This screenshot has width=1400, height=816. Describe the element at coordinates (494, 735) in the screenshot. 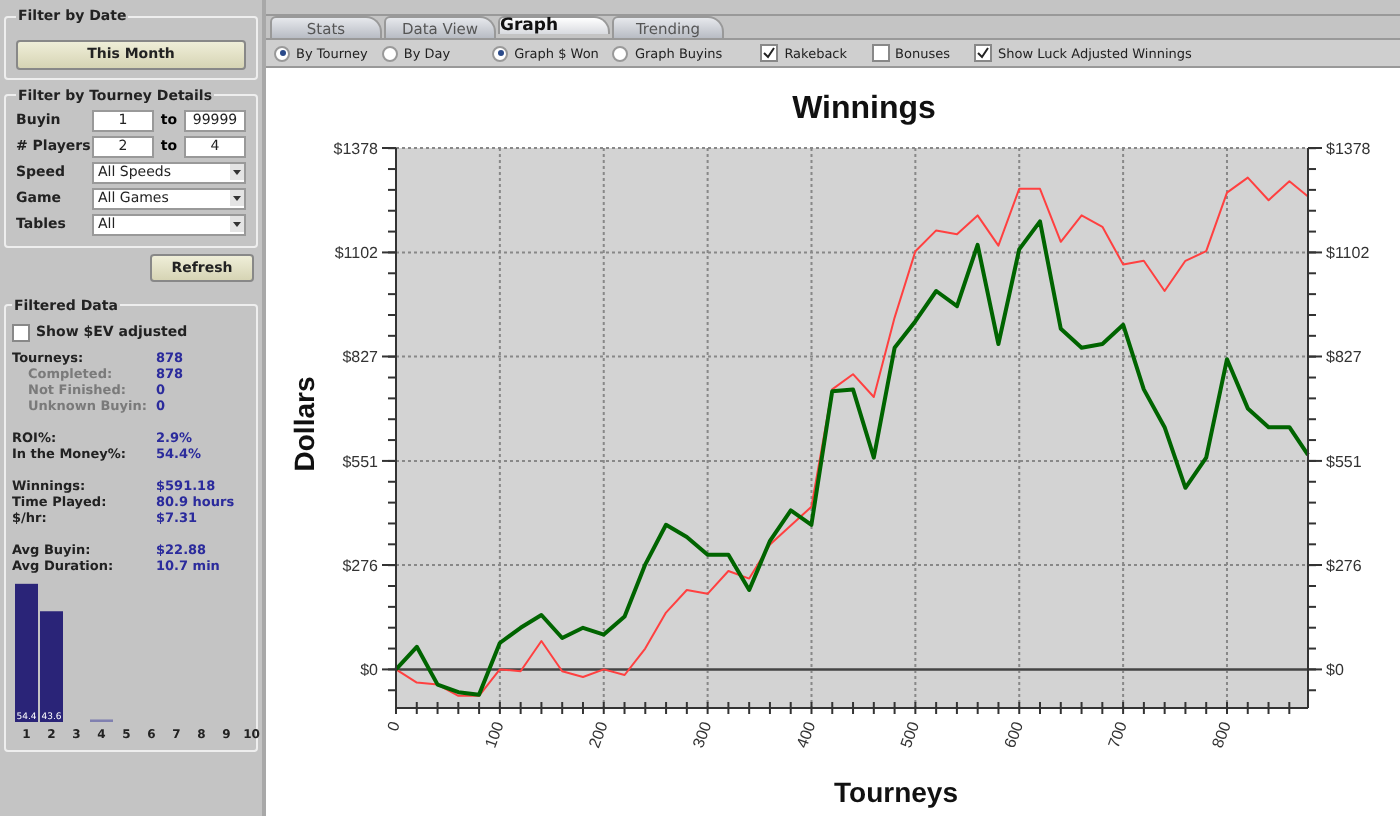

I see `axis-label: 100` at that location.